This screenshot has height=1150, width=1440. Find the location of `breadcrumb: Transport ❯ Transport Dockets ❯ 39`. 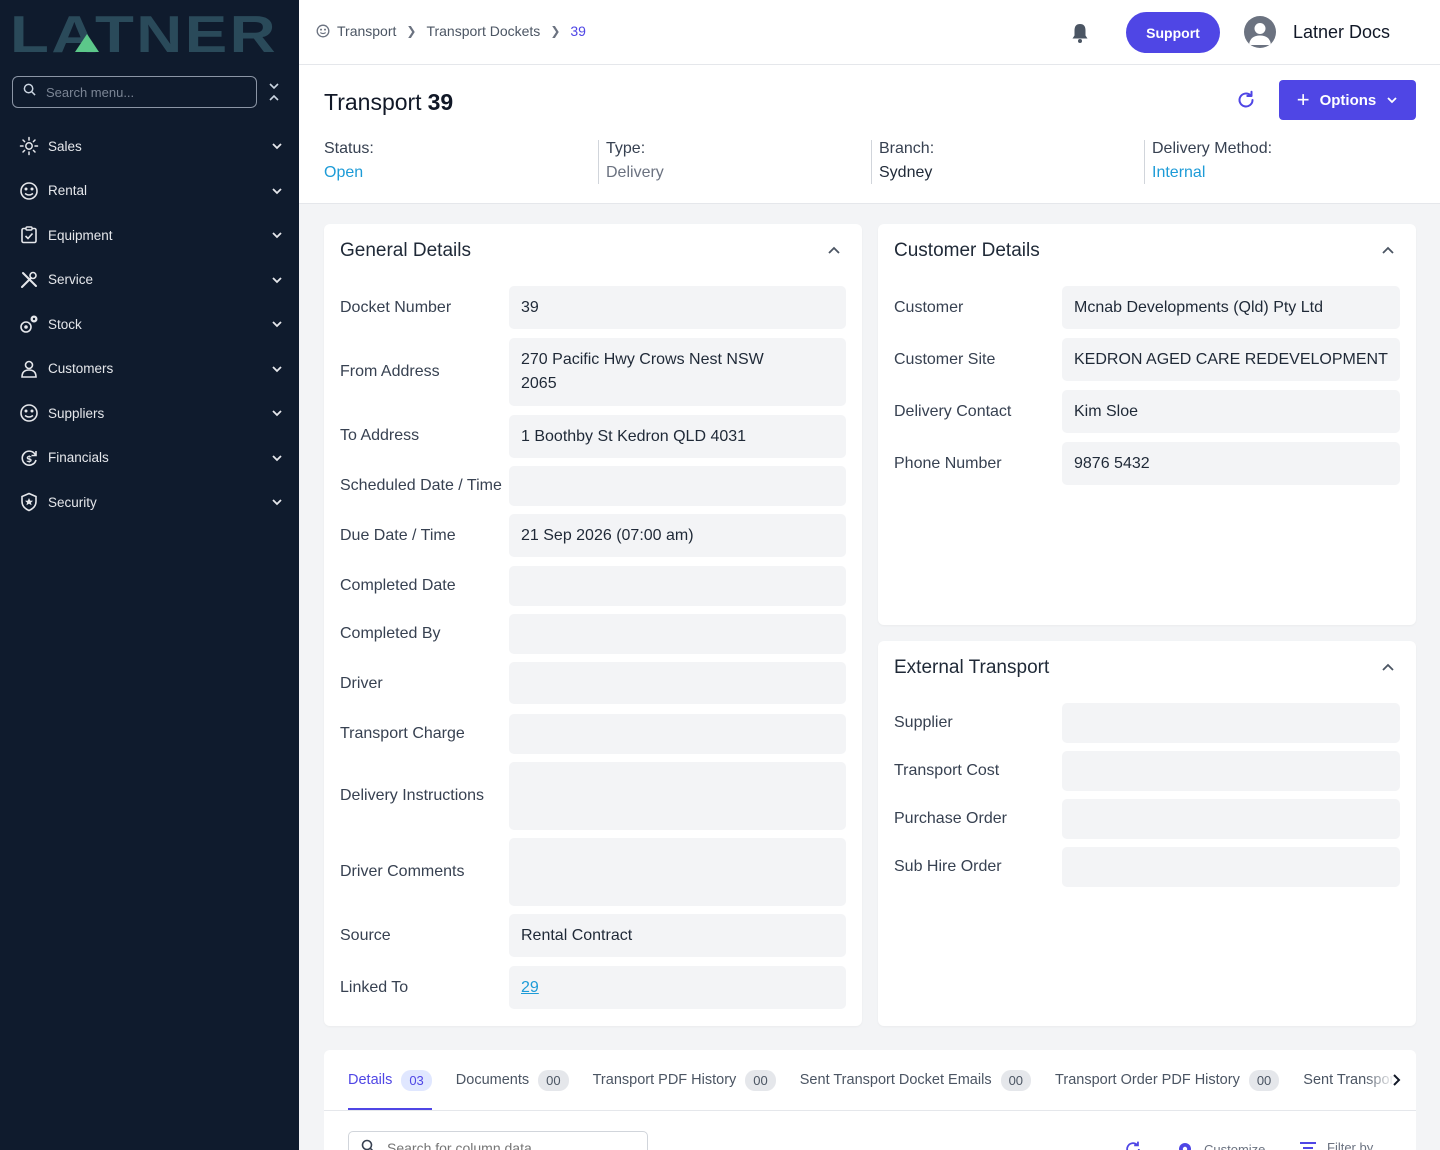

breadcrumb: Transport ❯ Transport Dockets ❯ 39 is located at coordinates (451, 31).